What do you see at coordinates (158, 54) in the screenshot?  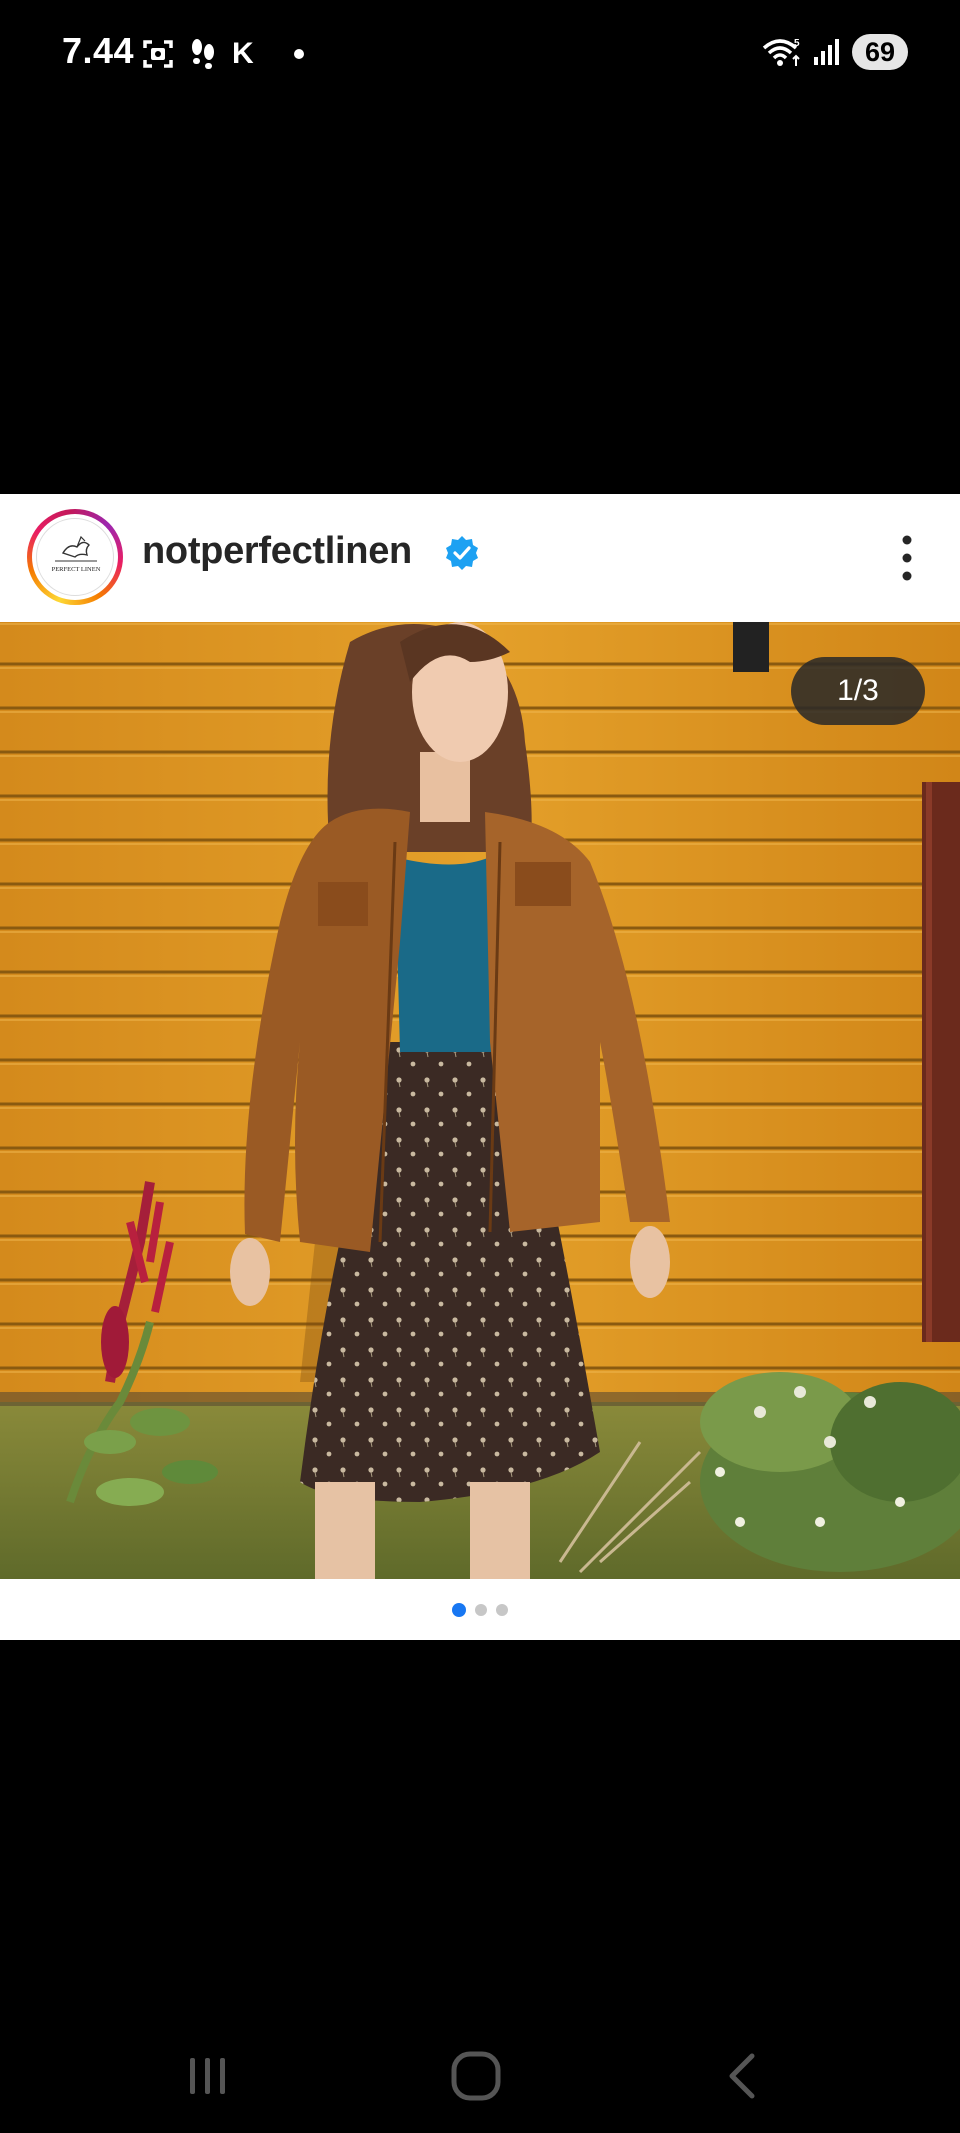 I see `screenshot-icon` at bounding box center [158, 54].